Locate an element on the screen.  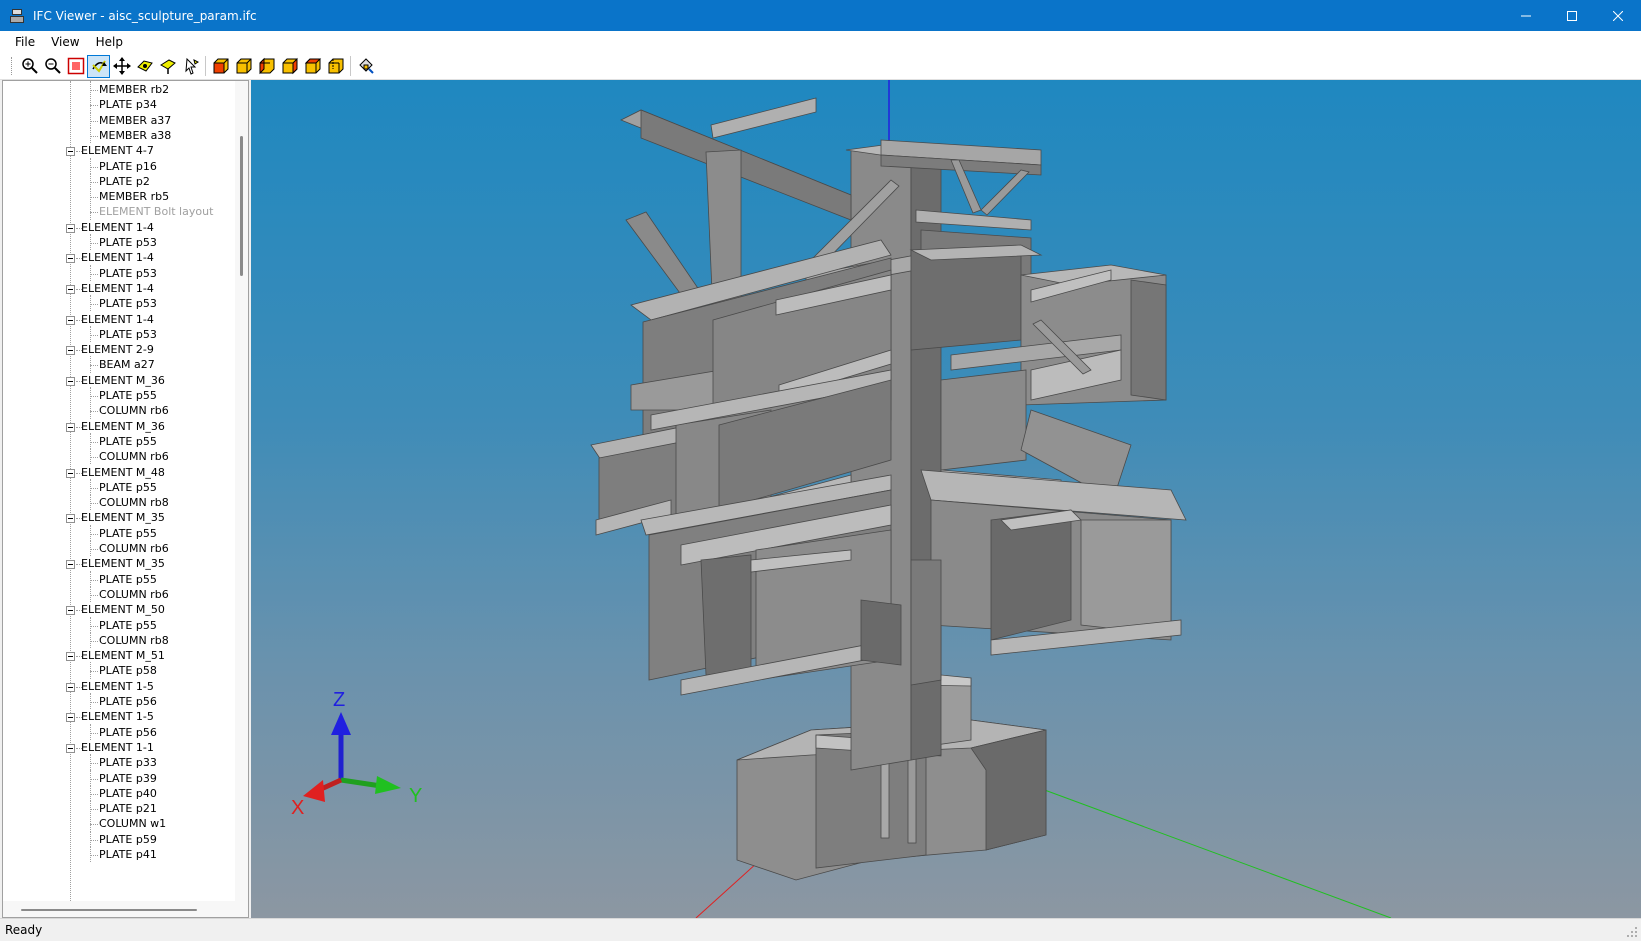
view-back-button is located at coordinates (243, 66).